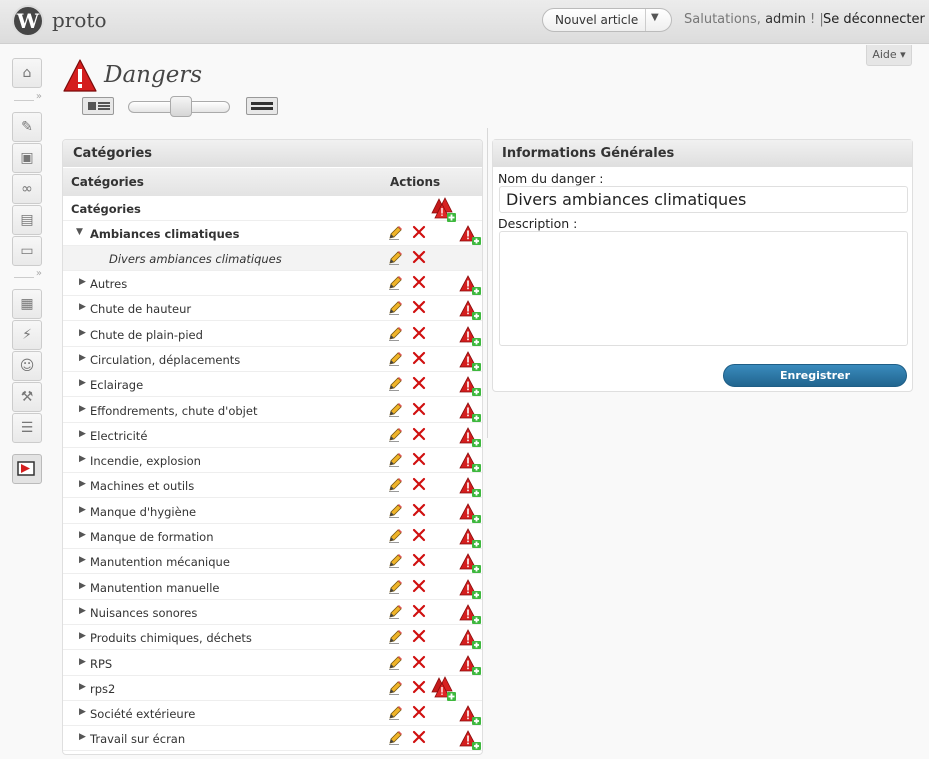  I want to click on save-button: Enregistrer, so click(815, 375).